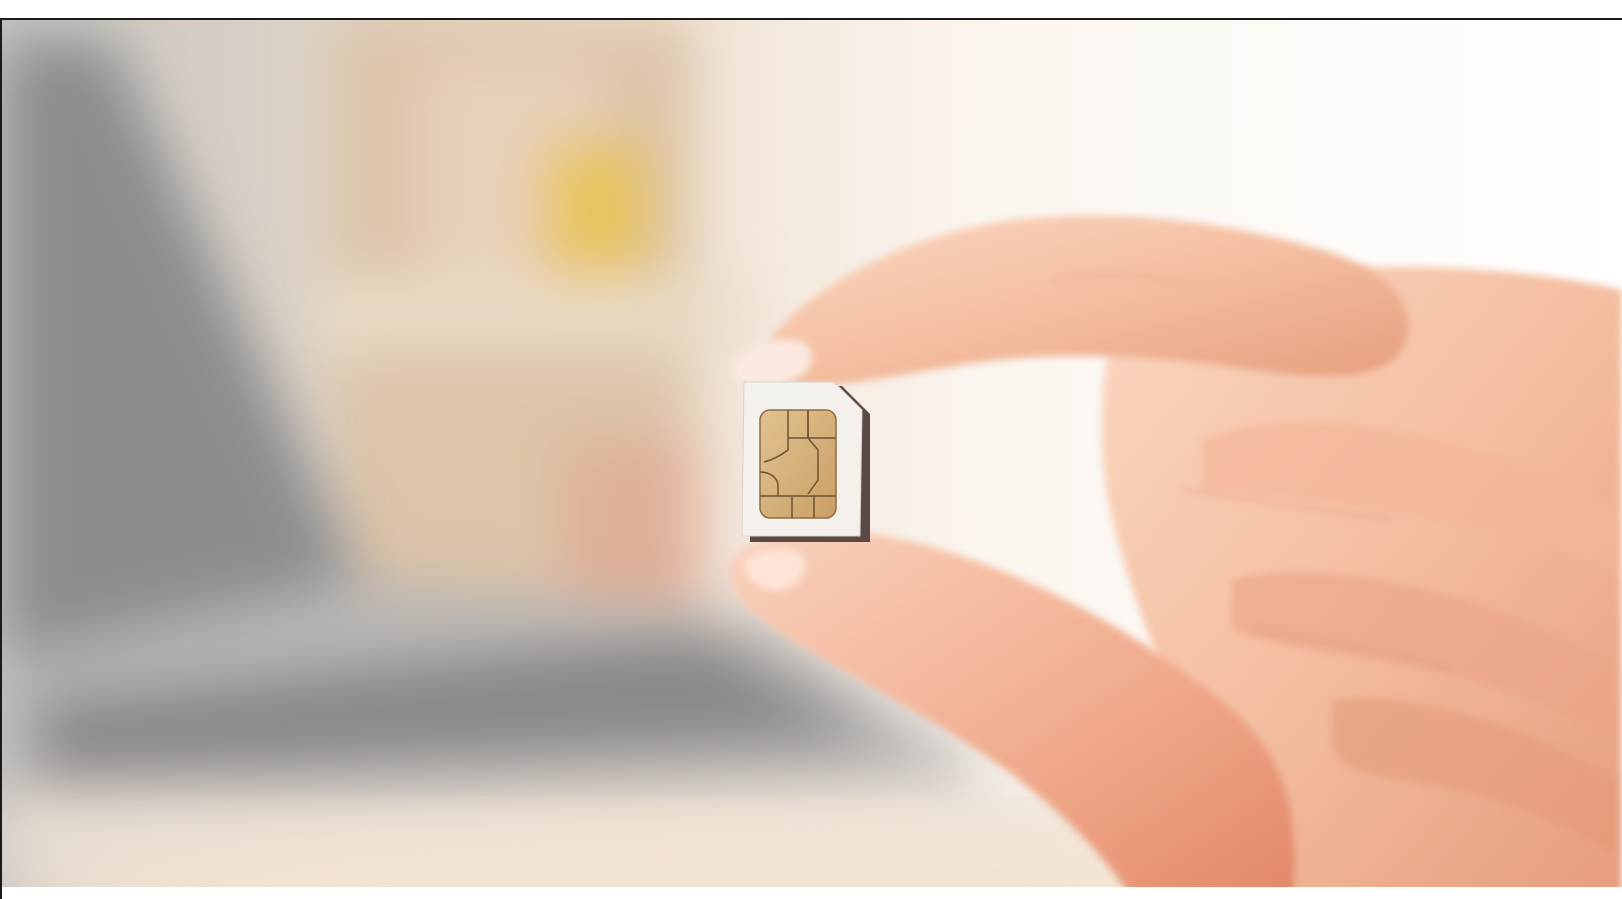  I want to click on sim-card, so click(805, 461).